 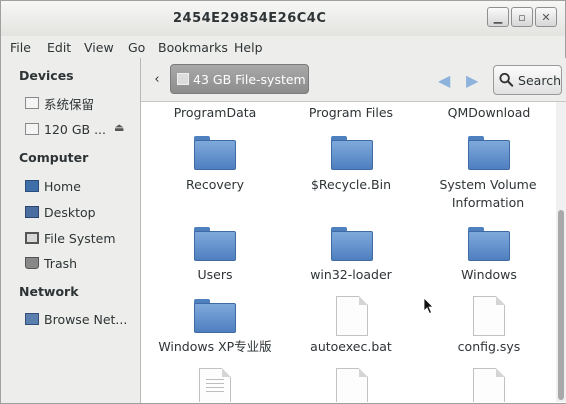 What do you see at coordinates (46, 75) in the screenshot?
I see `sidebar-heading-devices: Devices` at bounding box center [46, 75].